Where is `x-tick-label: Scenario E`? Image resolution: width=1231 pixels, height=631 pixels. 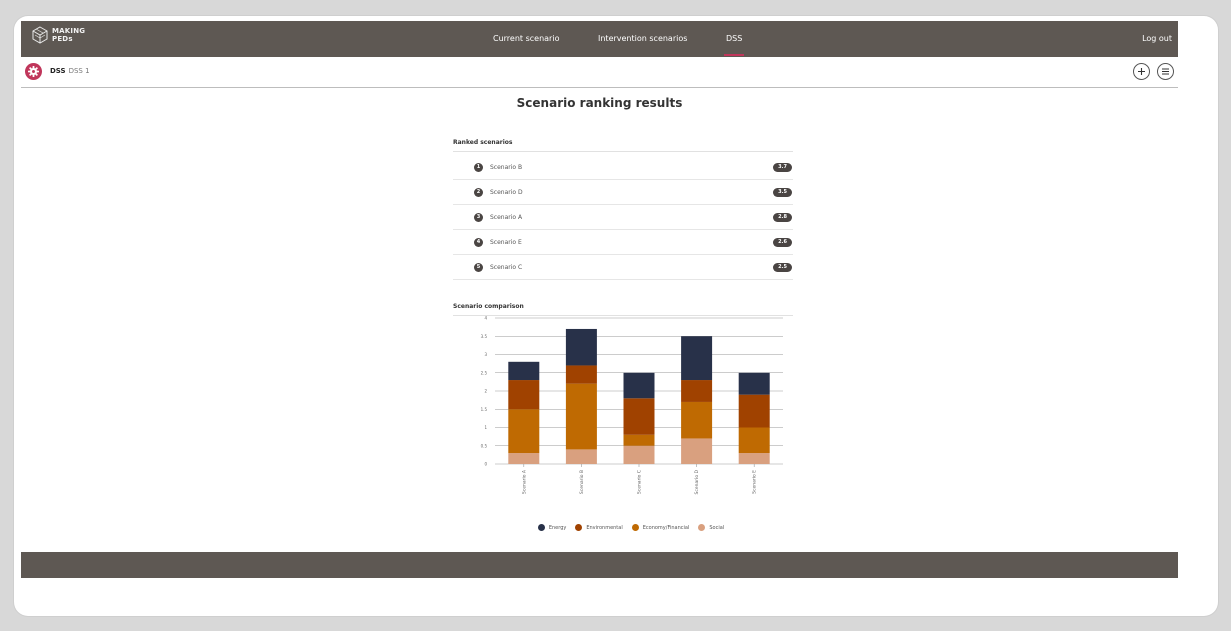 x-tick-label: Scenario E is located at coordinates (755, 482).